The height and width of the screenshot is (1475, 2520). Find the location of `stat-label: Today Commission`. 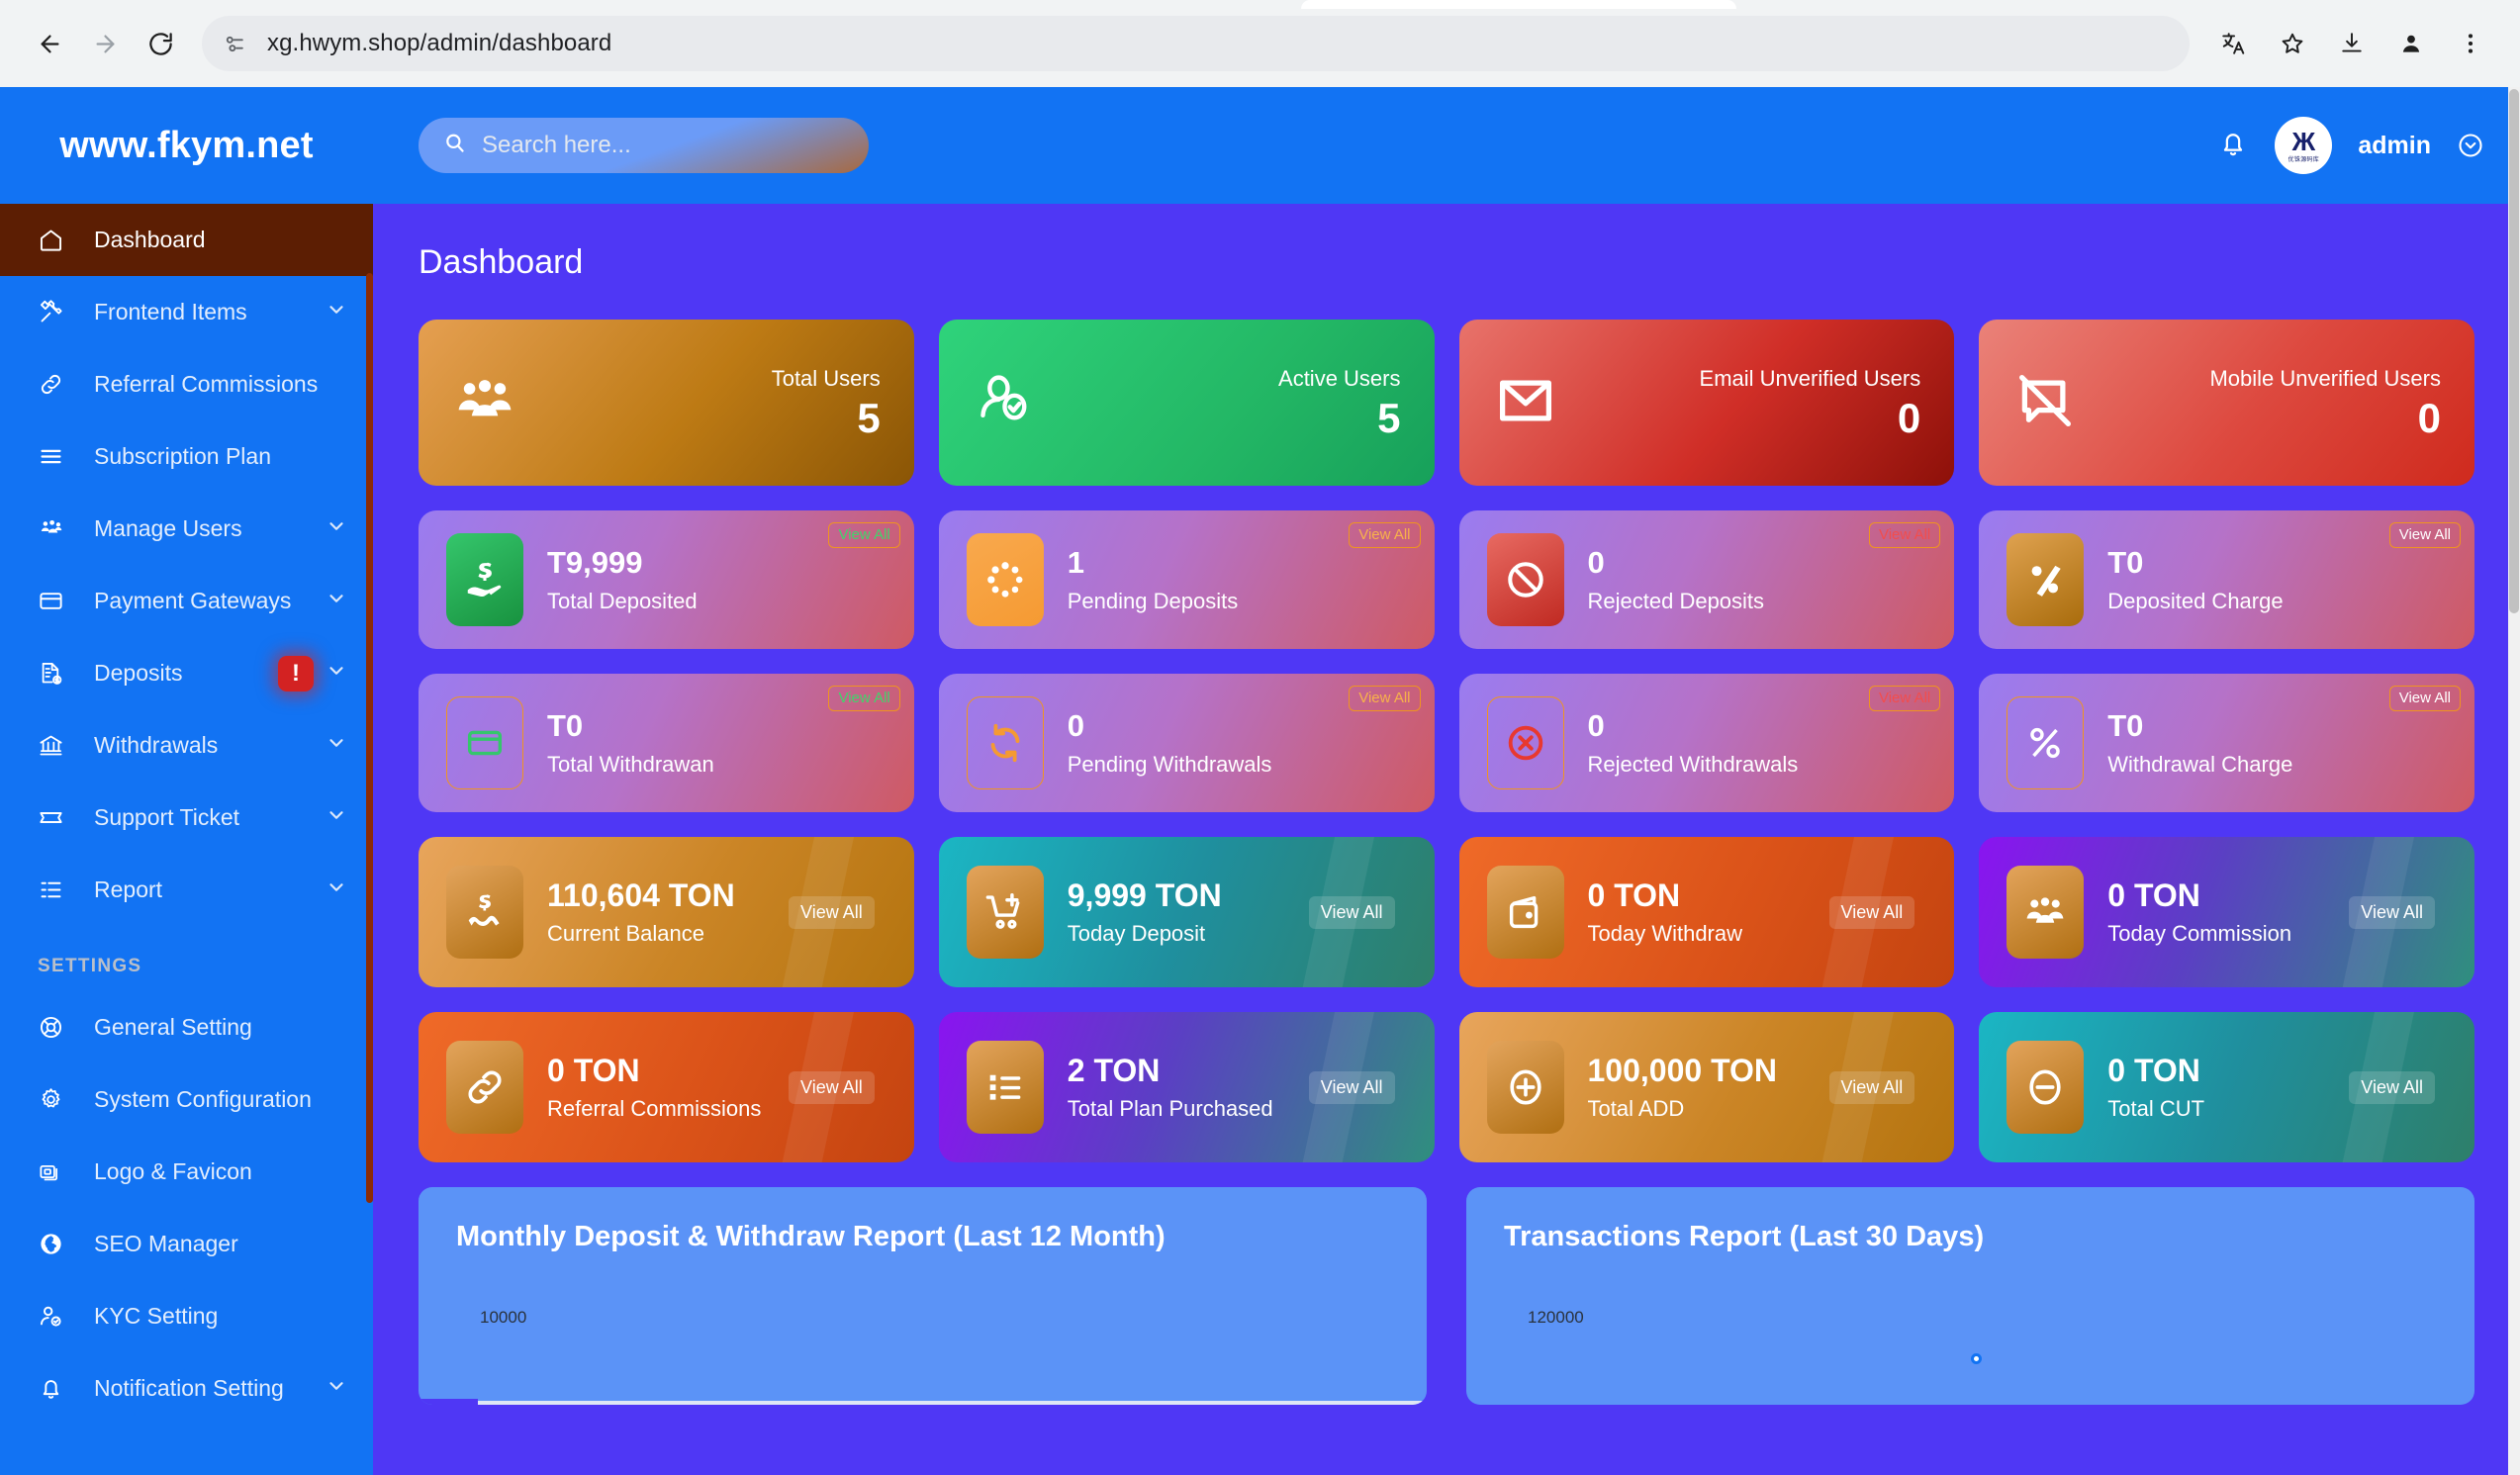

stat-label: Today Commission is located at coordinates (2199, 934).